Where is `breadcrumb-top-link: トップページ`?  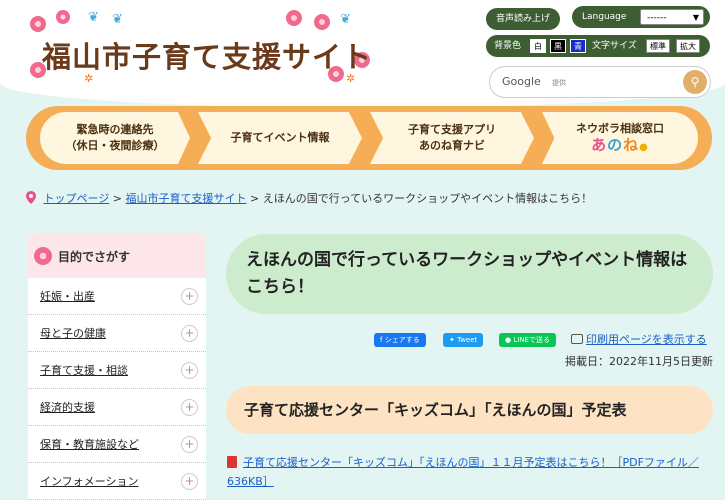
breadcrumb-top-link: トップページ is located at coordinates (77, 198).